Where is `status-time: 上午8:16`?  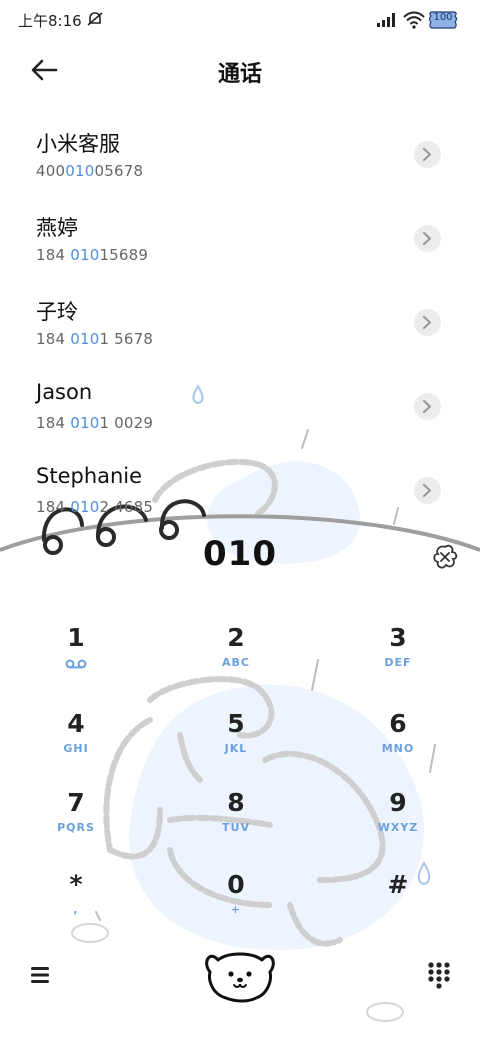 status-time: 上午8:16 is located at coordinates (50, 21).